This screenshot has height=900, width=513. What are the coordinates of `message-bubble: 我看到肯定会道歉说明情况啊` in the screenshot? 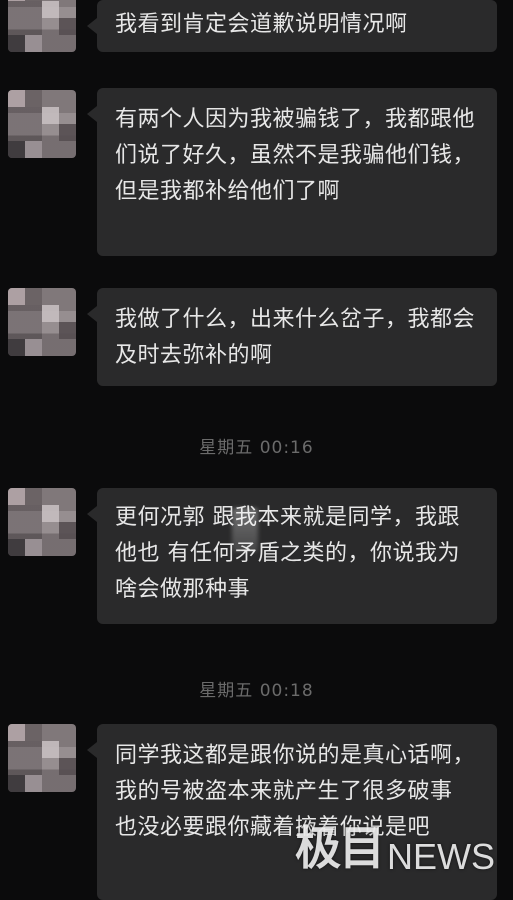 It's located at (292, 26).